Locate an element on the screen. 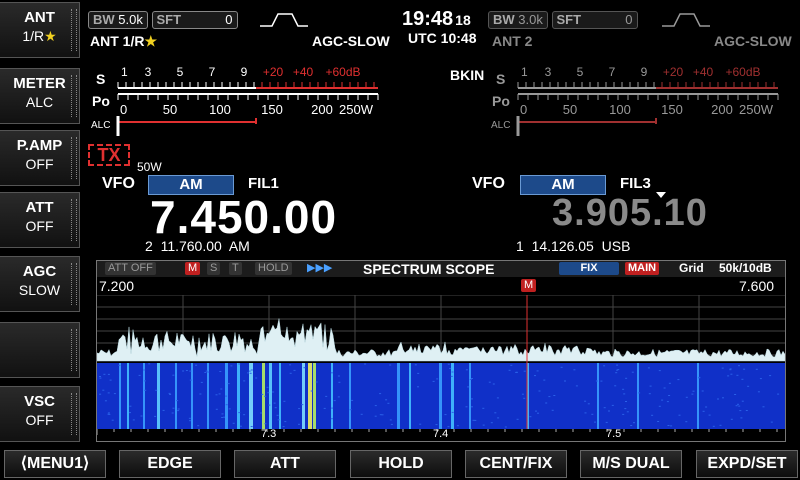  sub-filter: FIL3 is located at coordinates (635, 183).